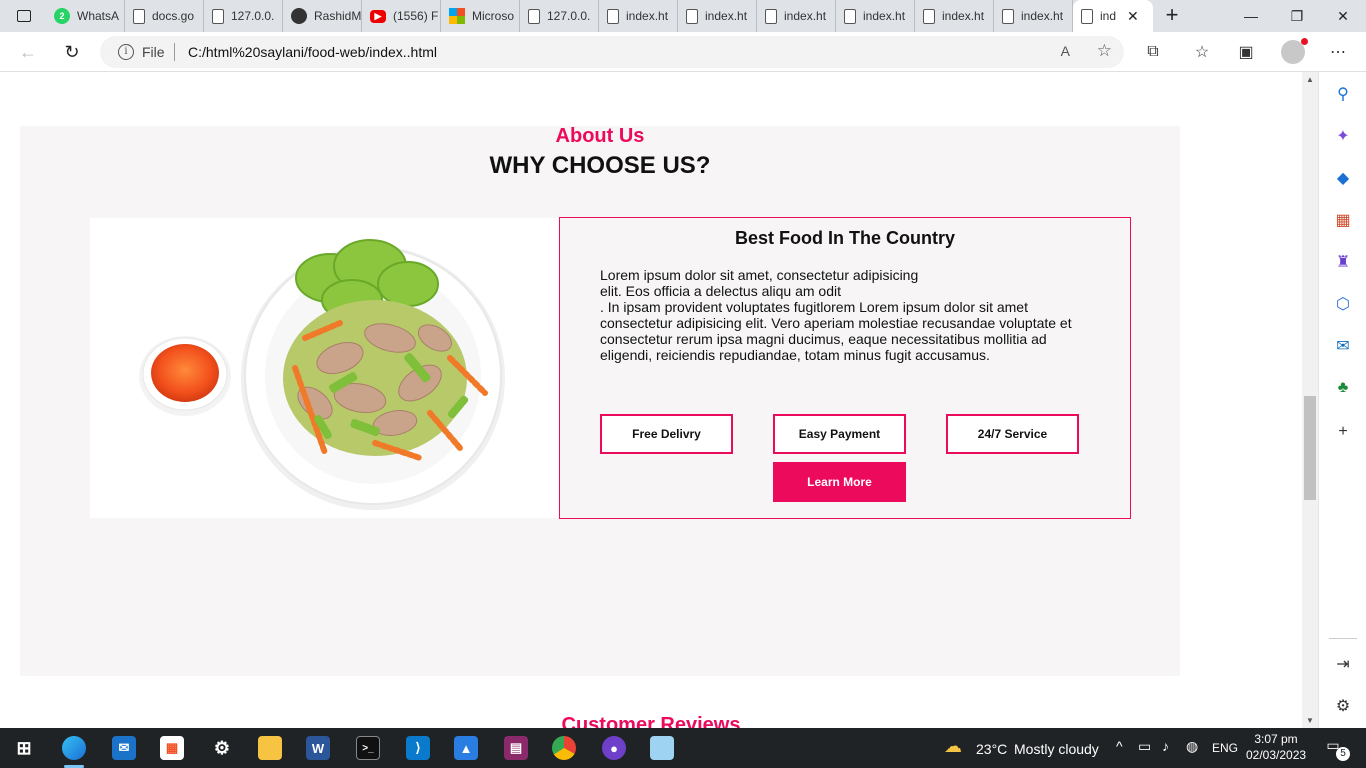 This screenshot has height=768, width=1366. Describe the element at coordinates (1056, 749) in the screenshot. I see `weather-condition: Mostly cloudy` at that location.